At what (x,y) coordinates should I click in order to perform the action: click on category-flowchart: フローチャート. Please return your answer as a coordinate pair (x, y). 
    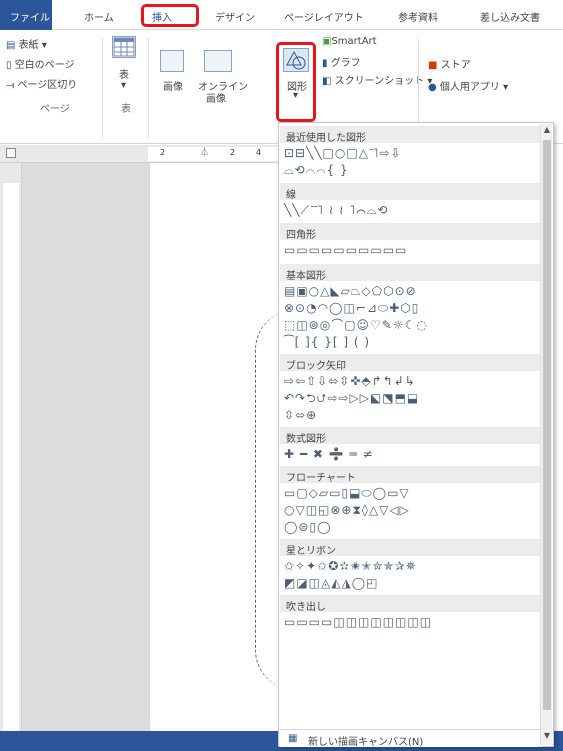
    Looking at the image, I should click on (410, 475).